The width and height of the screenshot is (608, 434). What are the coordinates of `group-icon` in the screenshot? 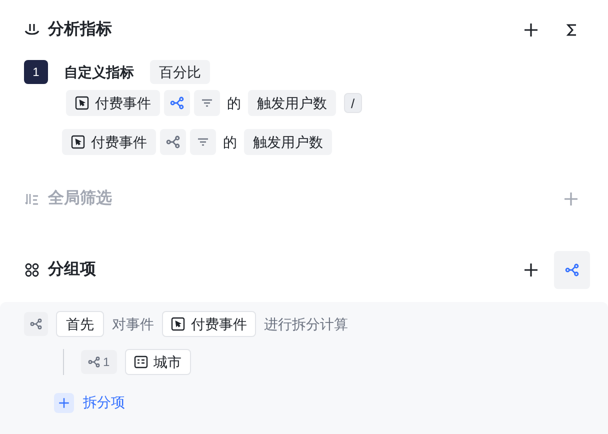 It's located at (32, 270).